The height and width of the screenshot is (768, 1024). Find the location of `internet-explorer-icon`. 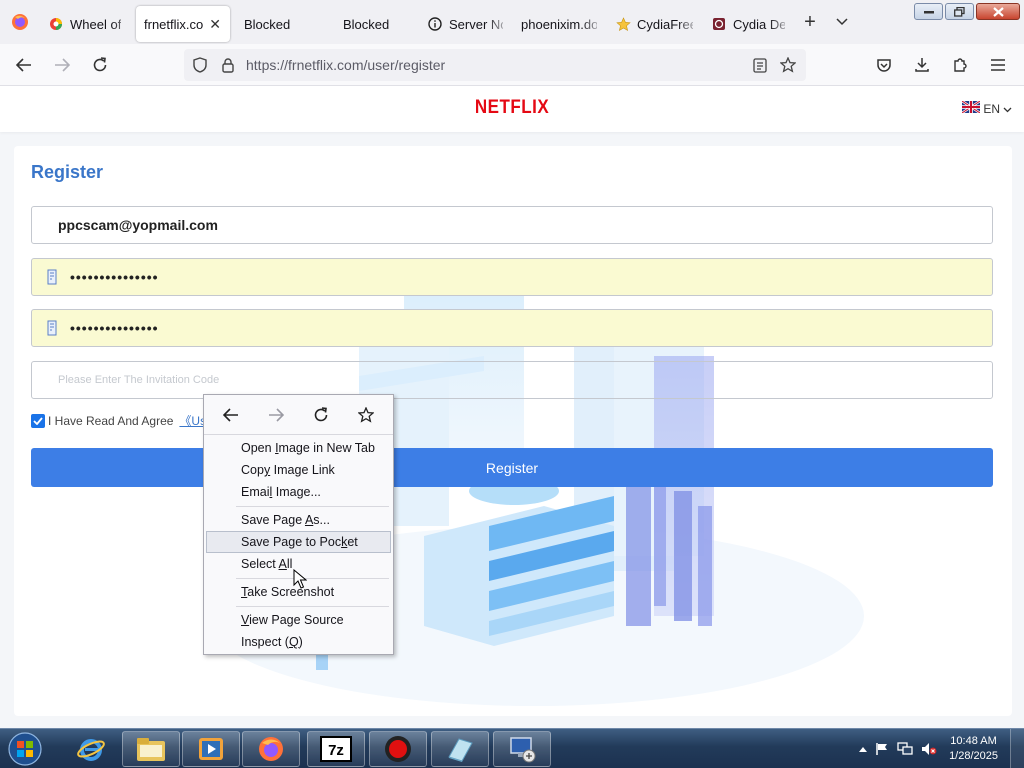

internet-explorer-icon is located at coordinates (91, 749).